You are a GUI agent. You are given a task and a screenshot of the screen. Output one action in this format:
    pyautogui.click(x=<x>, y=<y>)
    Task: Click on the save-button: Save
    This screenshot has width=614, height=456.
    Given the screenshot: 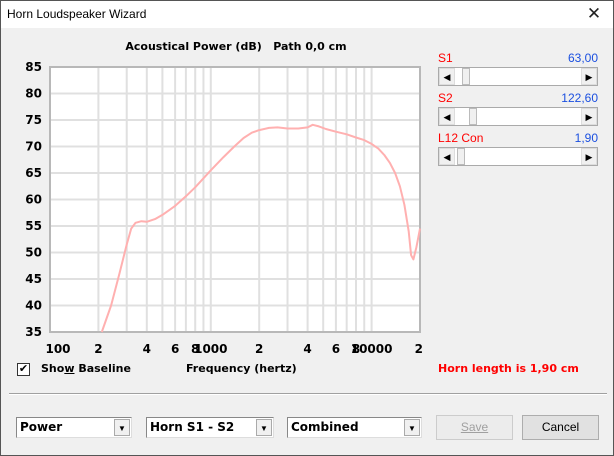 What is the action you would take?
    pyautogui.click(x=474, y=427)
    